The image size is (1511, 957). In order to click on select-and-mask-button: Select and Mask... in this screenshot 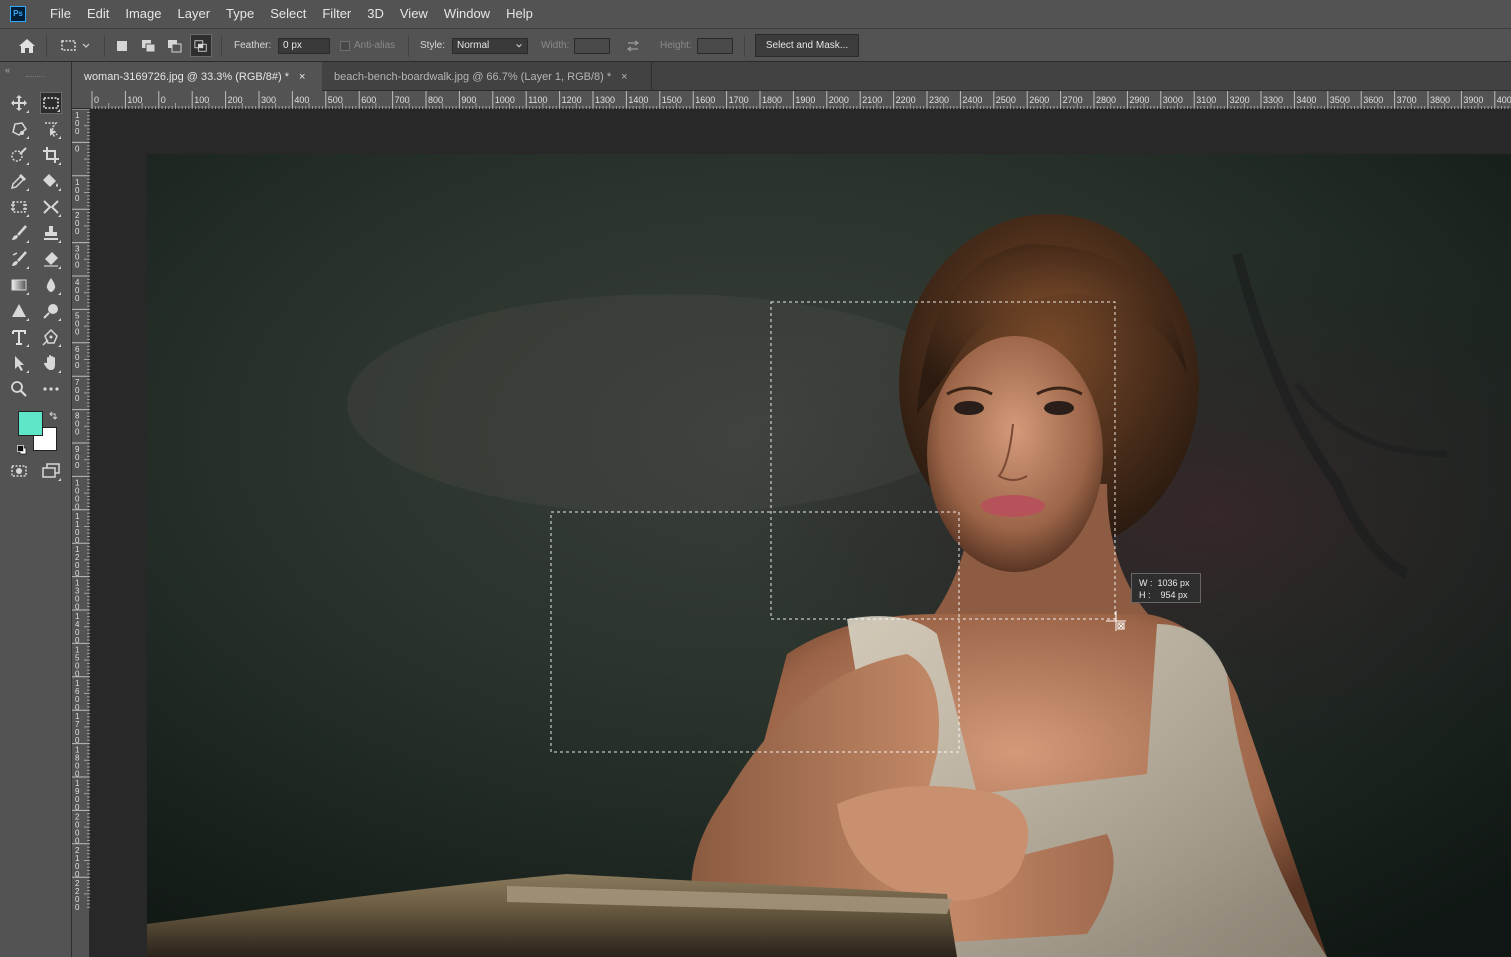, I will do `click(807, 45)`.